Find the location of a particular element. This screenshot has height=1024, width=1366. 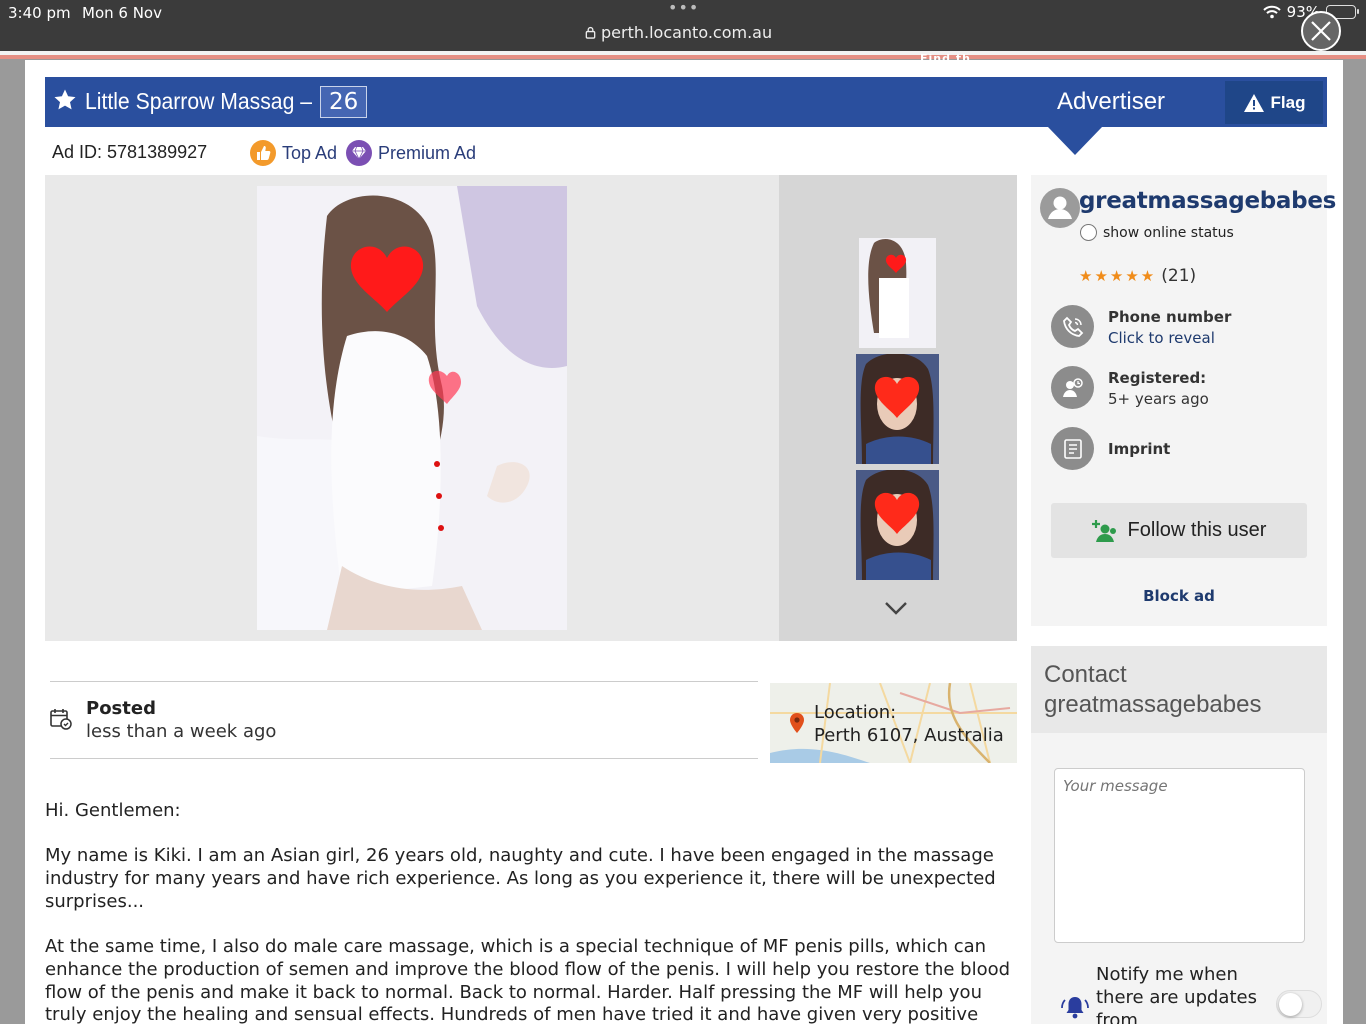

calendar-icon is located at coordinates (61, 719).